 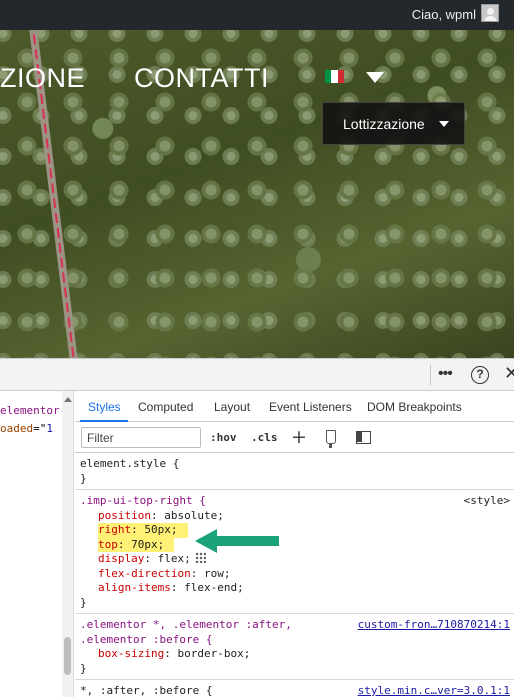 I want to click on styles-toolbar: :hov .cls +, so click(x=294, y=437).